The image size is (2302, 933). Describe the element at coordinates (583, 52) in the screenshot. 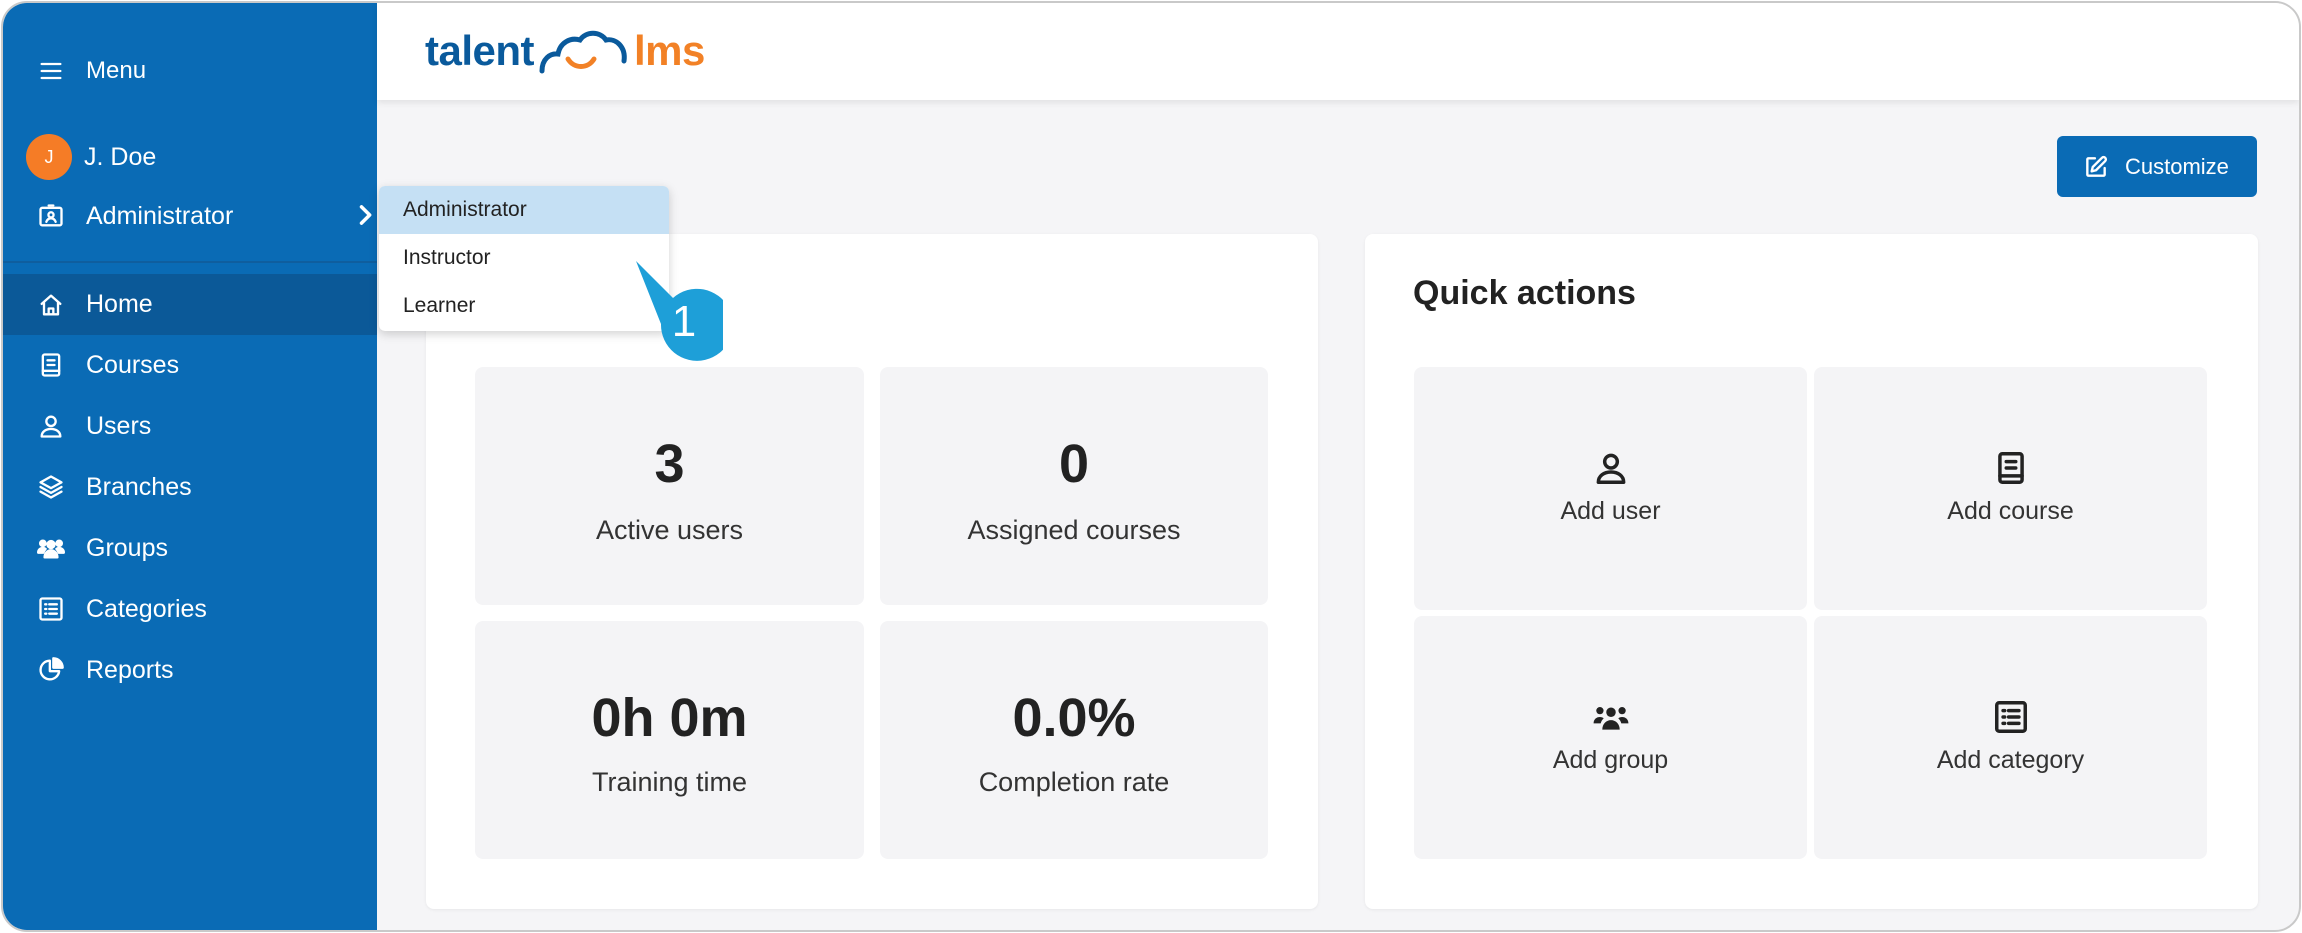

I see `cloud-smile-icon` at that location.